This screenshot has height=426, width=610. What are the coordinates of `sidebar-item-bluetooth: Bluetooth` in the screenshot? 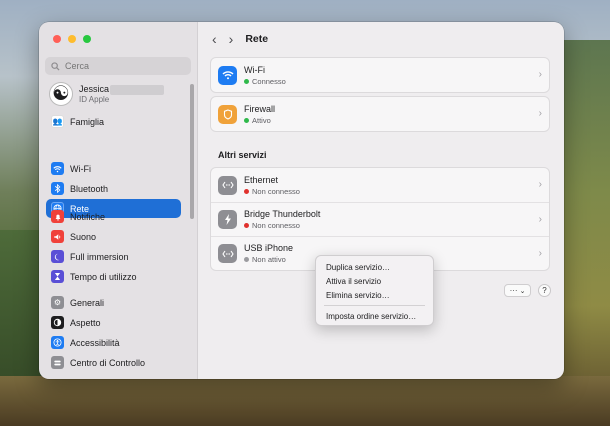 It's located at (113, 188).